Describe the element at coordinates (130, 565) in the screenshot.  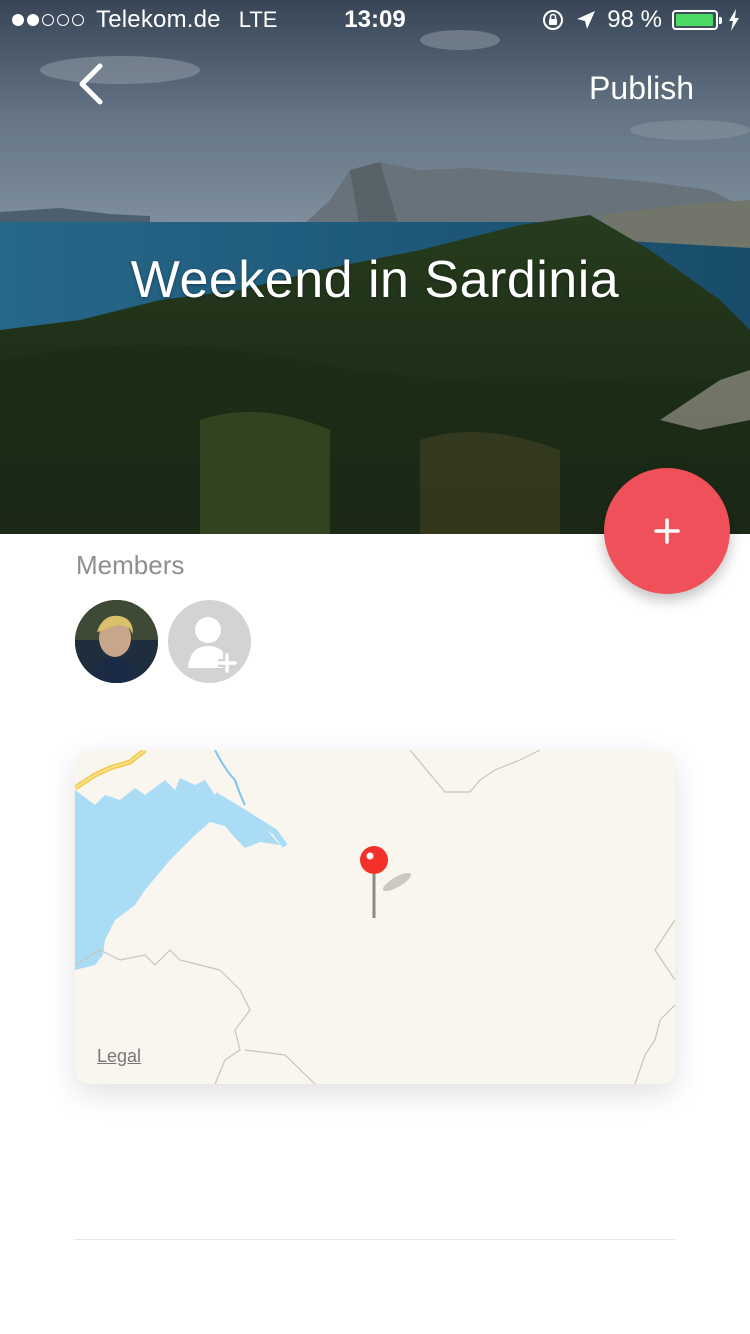
I see `members-heading: Members` at that location.